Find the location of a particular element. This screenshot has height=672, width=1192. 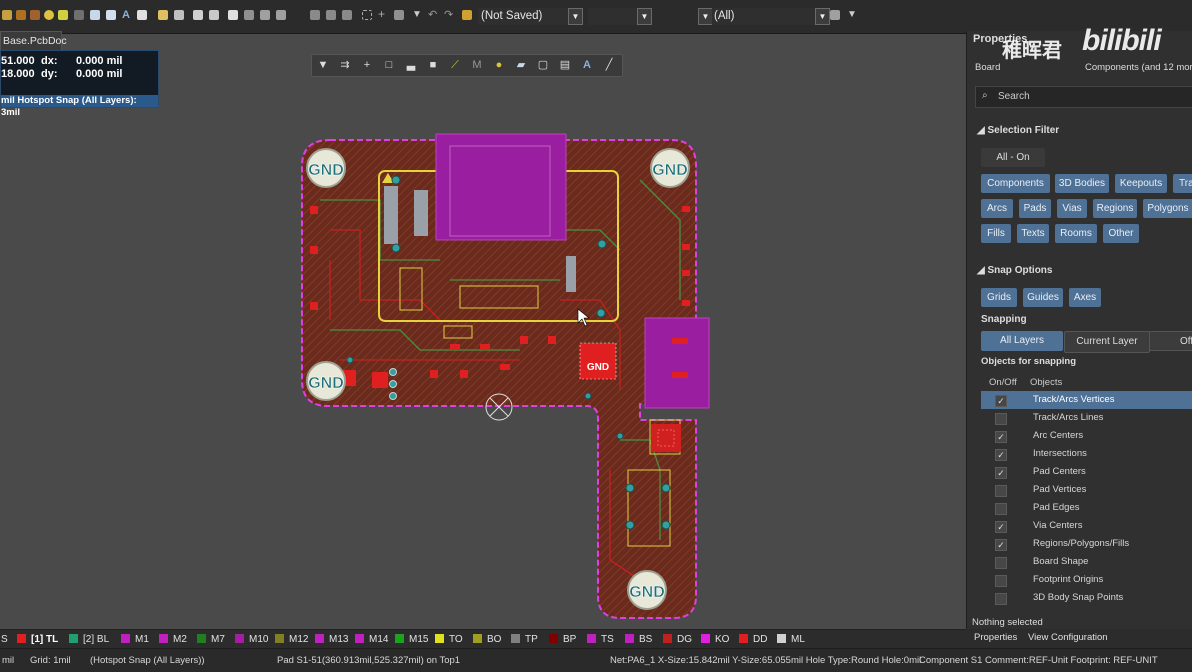

snapping-all-layers: All Layers is located at coordinates (1022, 341).